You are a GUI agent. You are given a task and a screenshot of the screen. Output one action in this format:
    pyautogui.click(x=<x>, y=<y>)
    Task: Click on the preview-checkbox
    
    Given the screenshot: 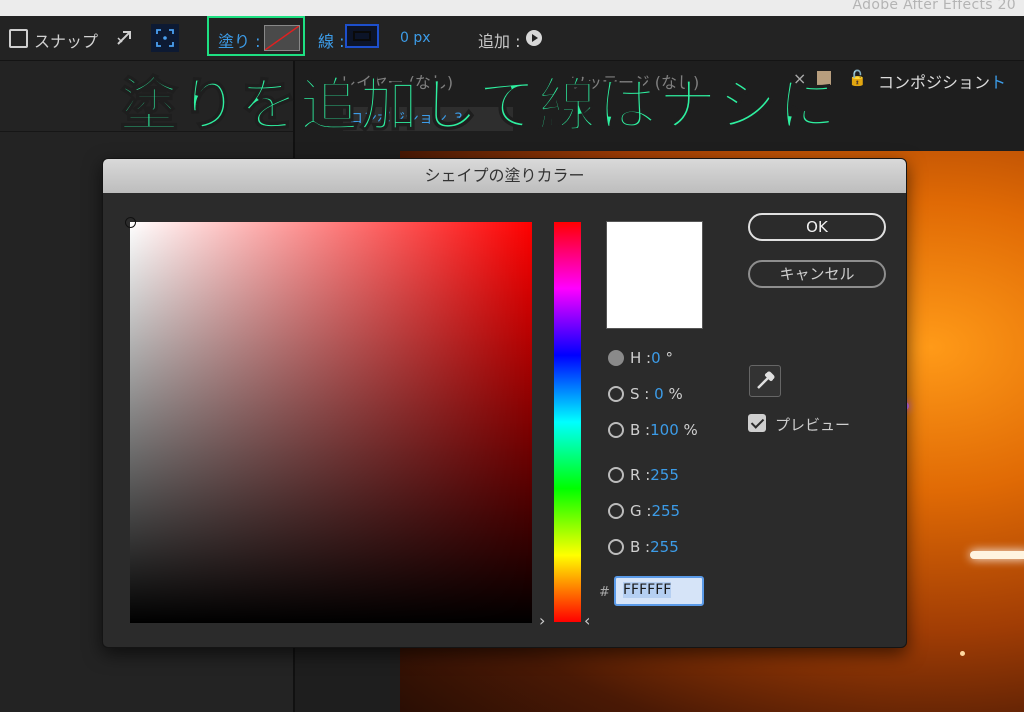 What is the action you would take?
    pyautogui.click(x=757, y=423)
    